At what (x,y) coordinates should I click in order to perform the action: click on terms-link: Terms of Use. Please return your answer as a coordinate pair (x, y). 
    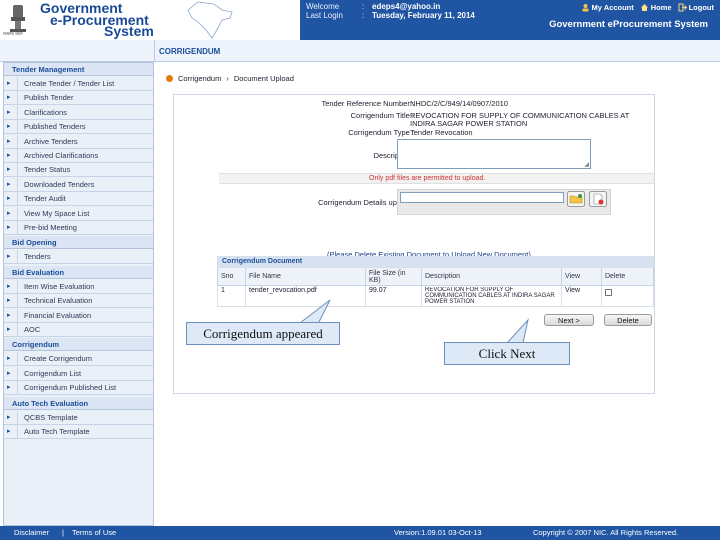
    Looking at the image, I should click on (94, 532).